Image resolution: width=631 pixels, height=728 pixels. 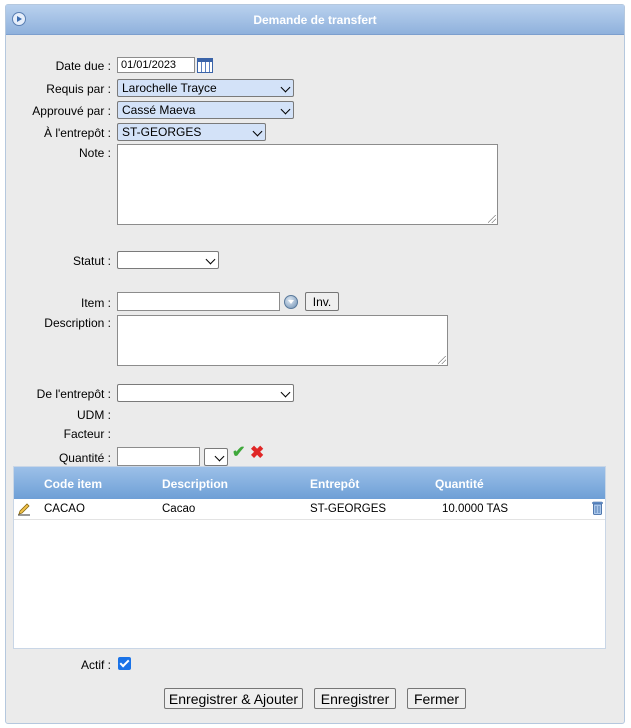 I want to click on description-label: Description :, so click(x=77, y=323).